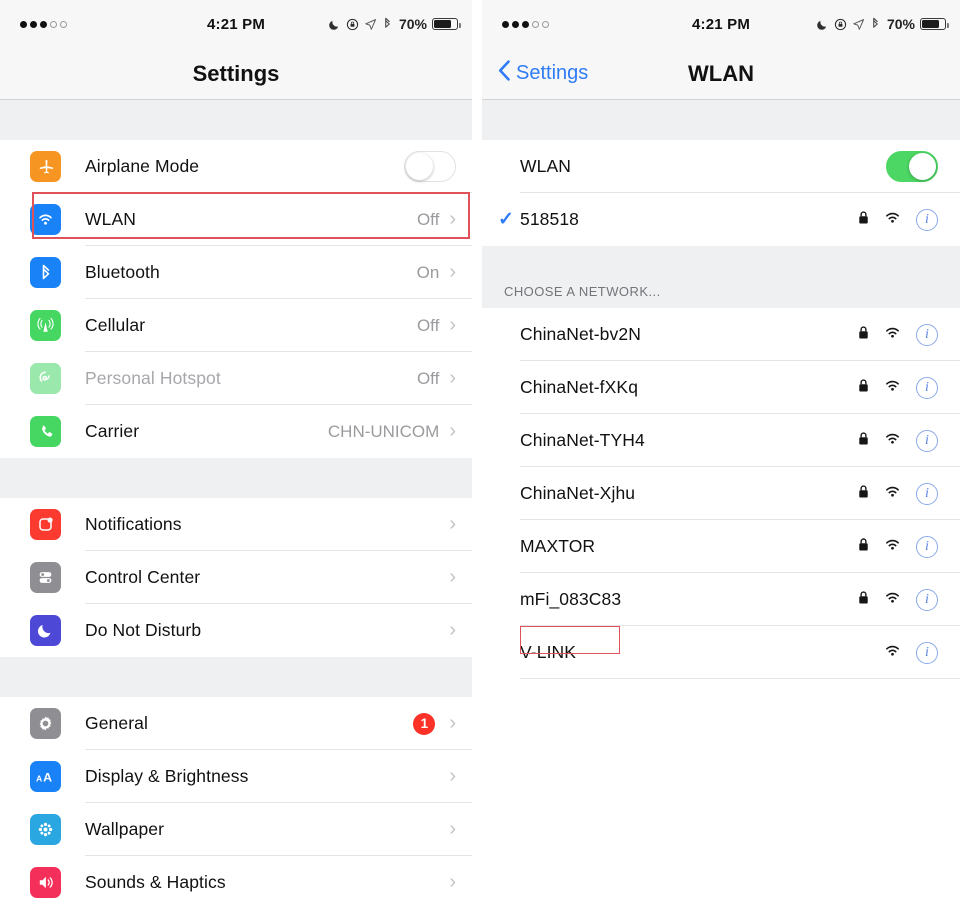 This screenshot has height=900, width=960. Describe the element at coordinates (125, 829) in the screenshot. I see `row-label: Wallpaper` at that location.